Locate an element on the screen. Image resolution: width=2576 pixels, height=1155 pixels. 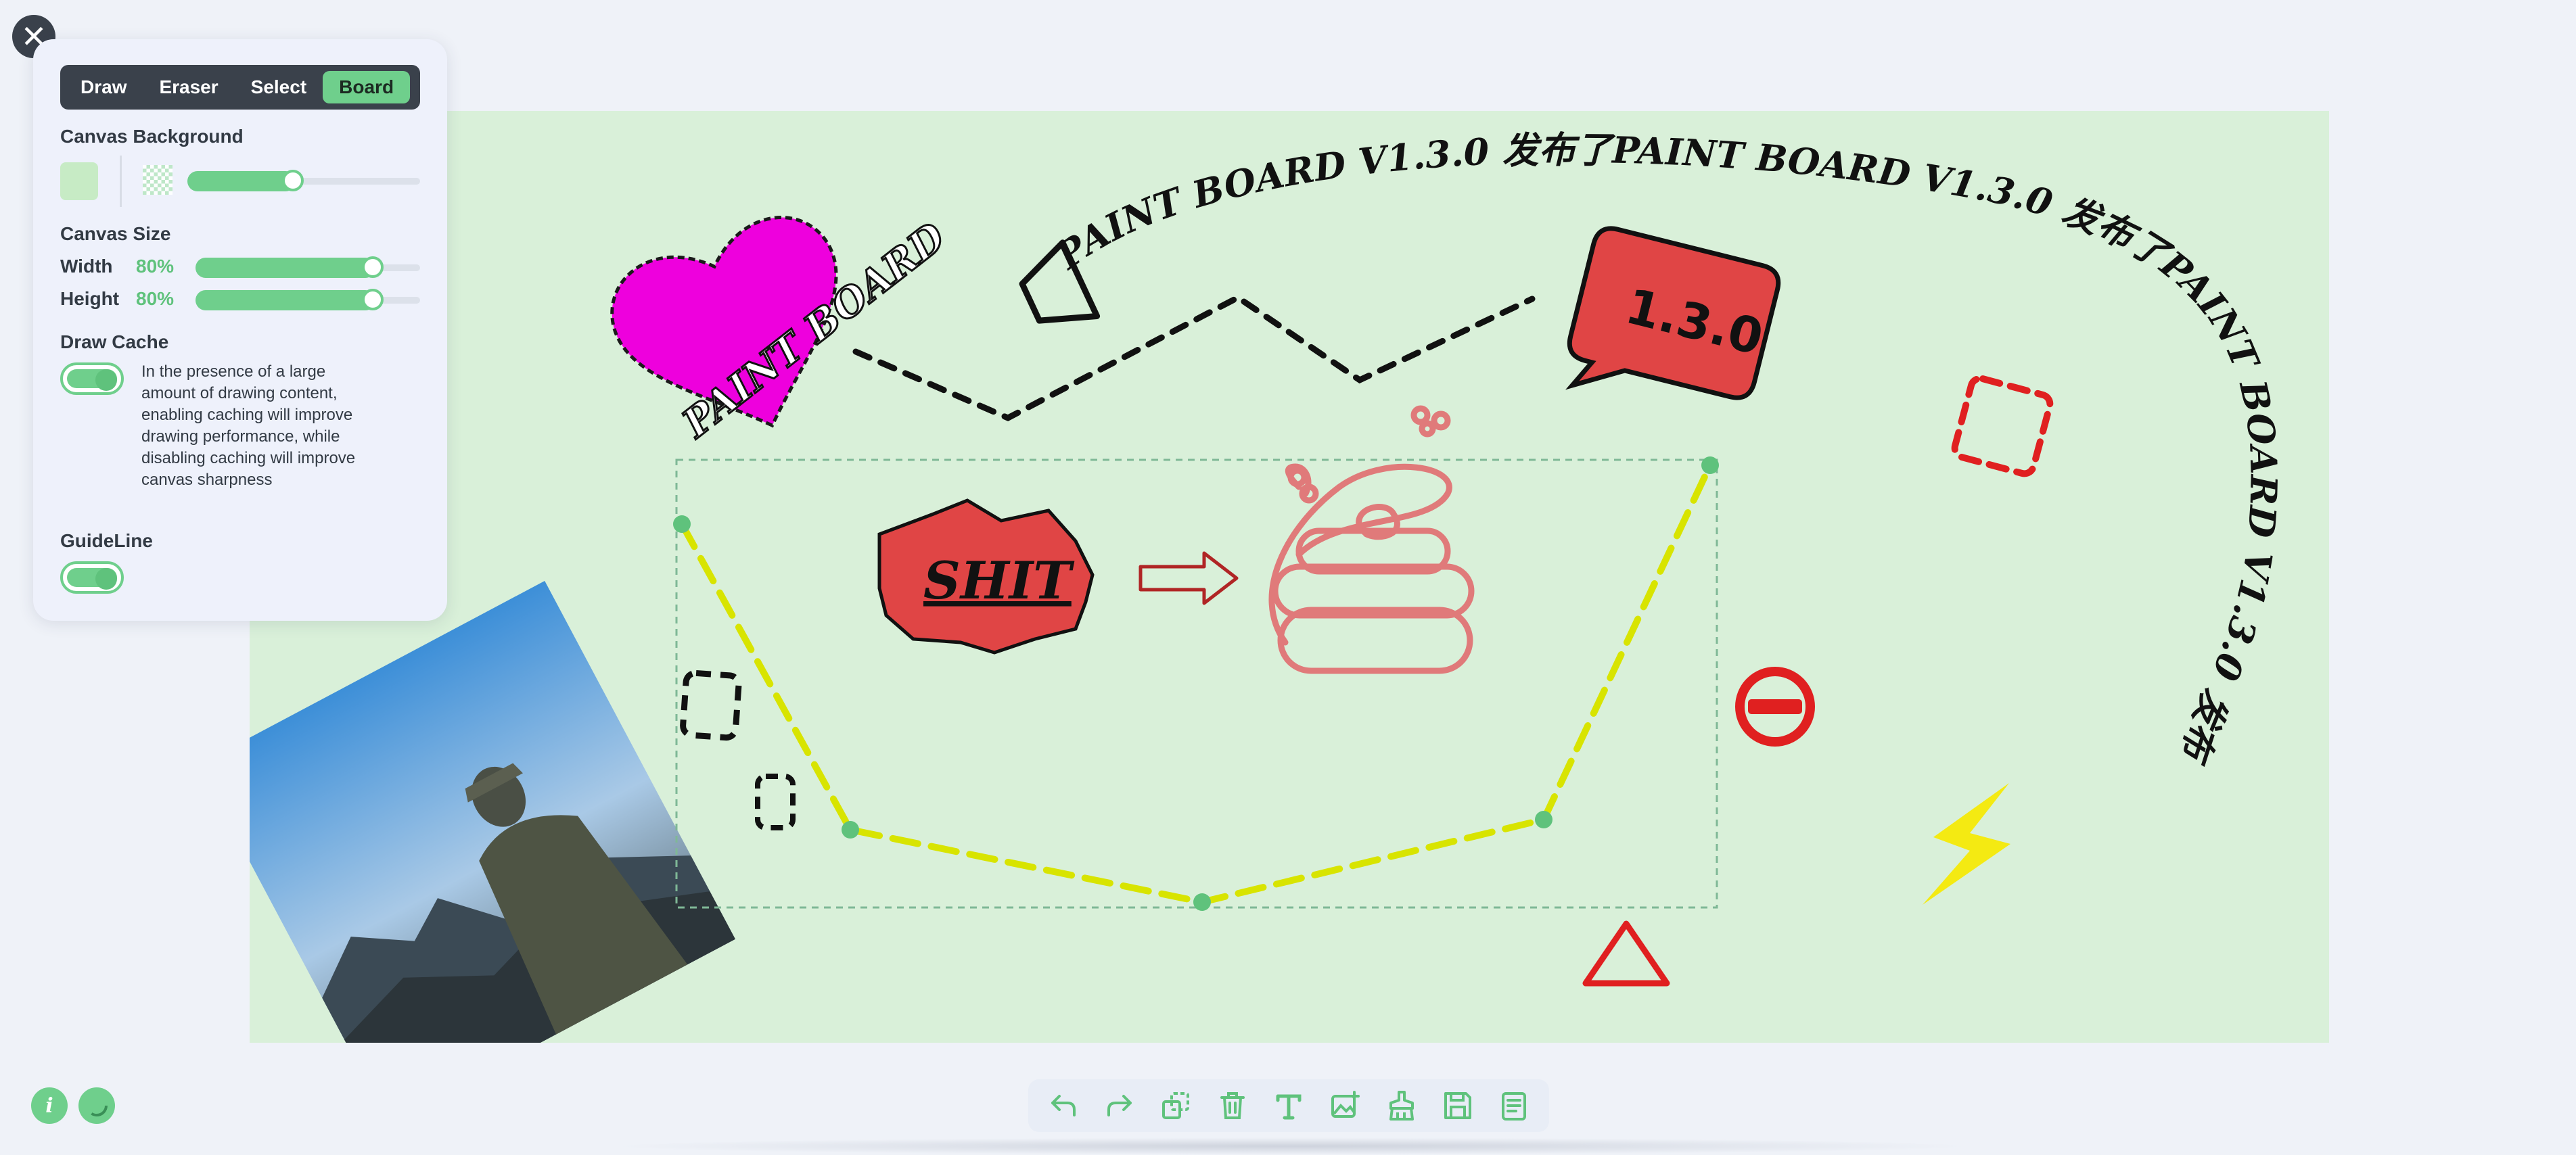
mode-tabs: Draw Eraser Select Board is located at coordinates (240, 88).